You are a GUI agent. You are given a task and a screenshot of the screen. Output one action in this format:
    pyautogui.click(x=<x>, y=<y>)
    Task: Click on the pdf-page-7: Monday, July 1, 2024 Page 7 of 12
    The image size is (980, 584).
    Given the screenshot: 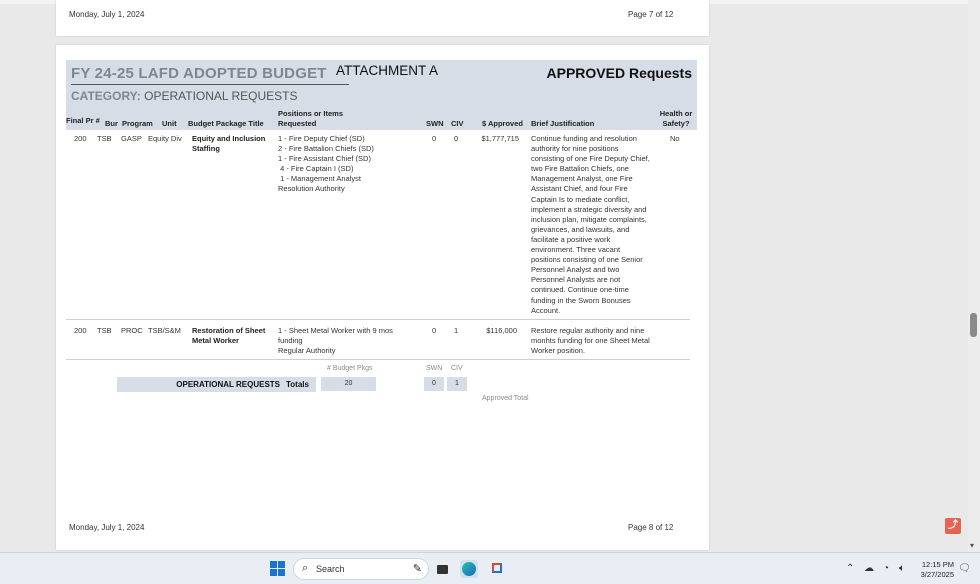 What is the action you would take?
    pyautogui.click(x=382, y=18)
    